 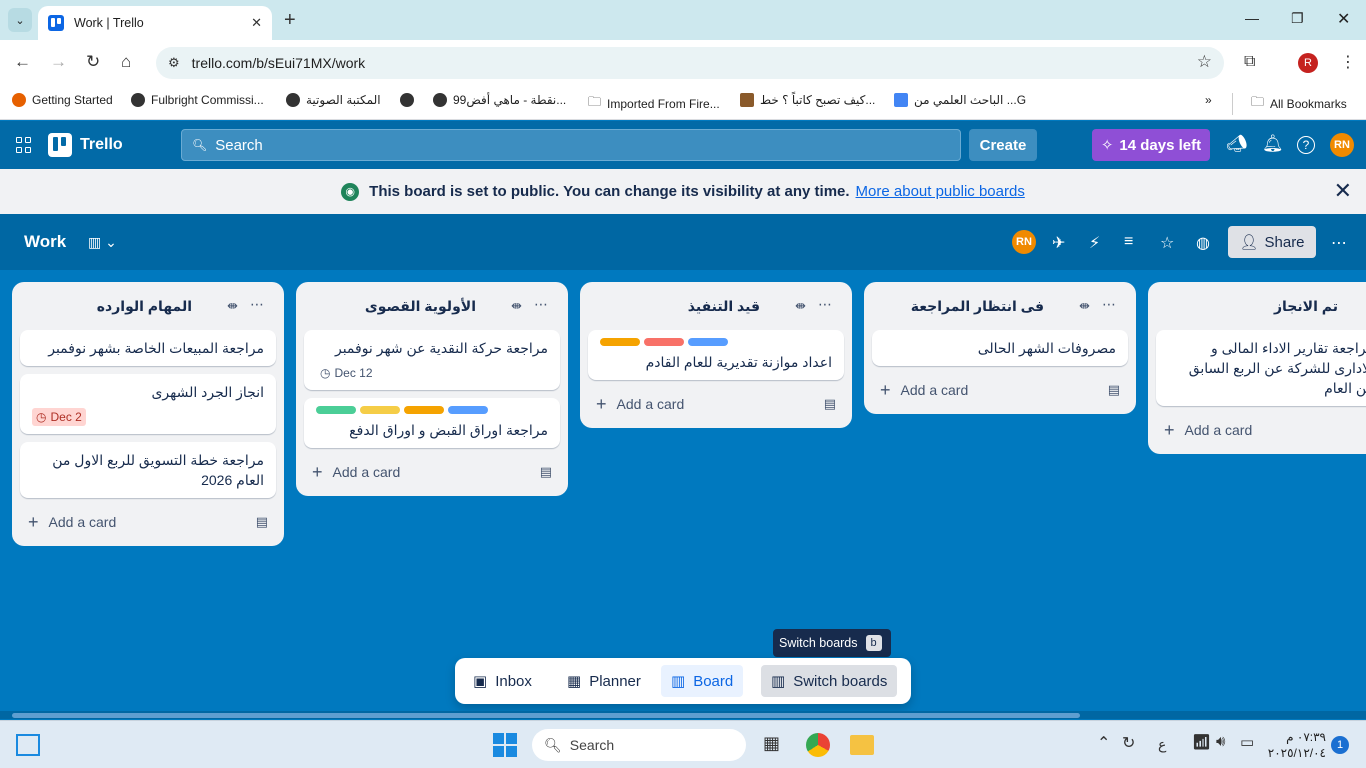 What do you see at coordinates (1249, 62) in the screenshot?
I see `extensions-puzzle-icon: ⧉` at bounding box center [1249, 62].